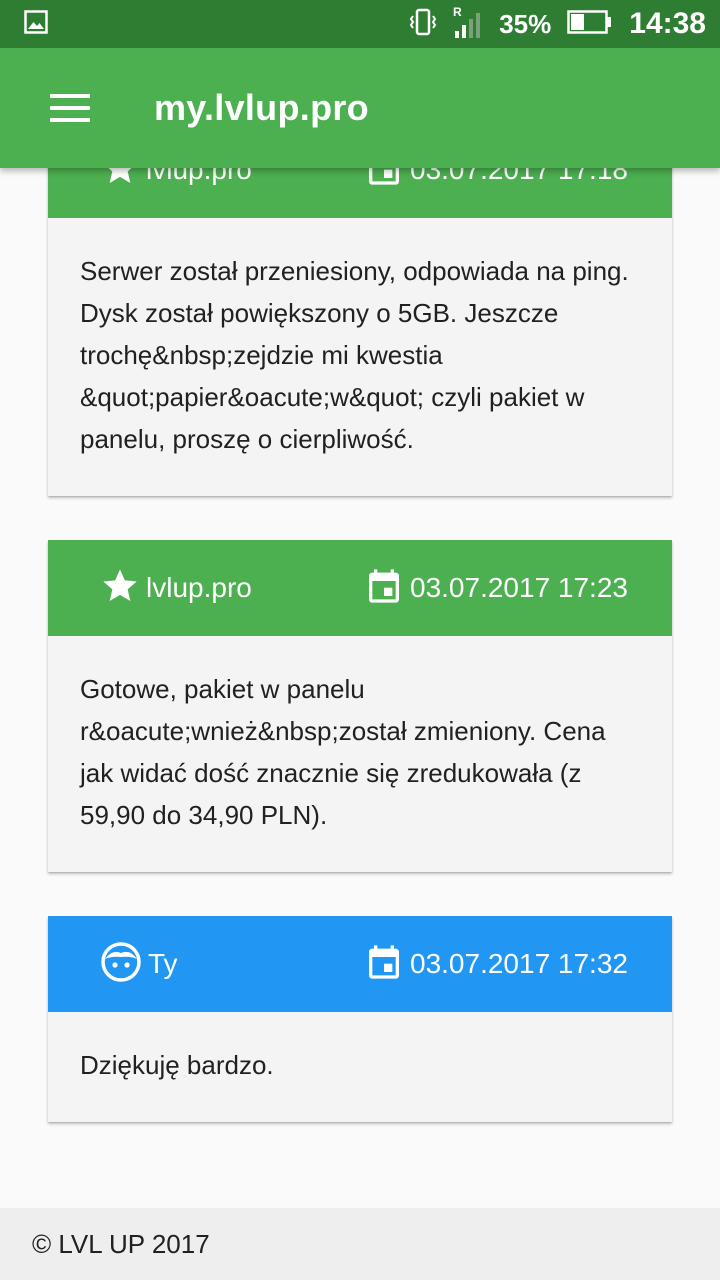 Image resolution: width=720 pixels, height=1280 pixels. What do you see at coordinates (120, 588) in the screenshot?
I see `star-icon` at bounding box center [120, 588].